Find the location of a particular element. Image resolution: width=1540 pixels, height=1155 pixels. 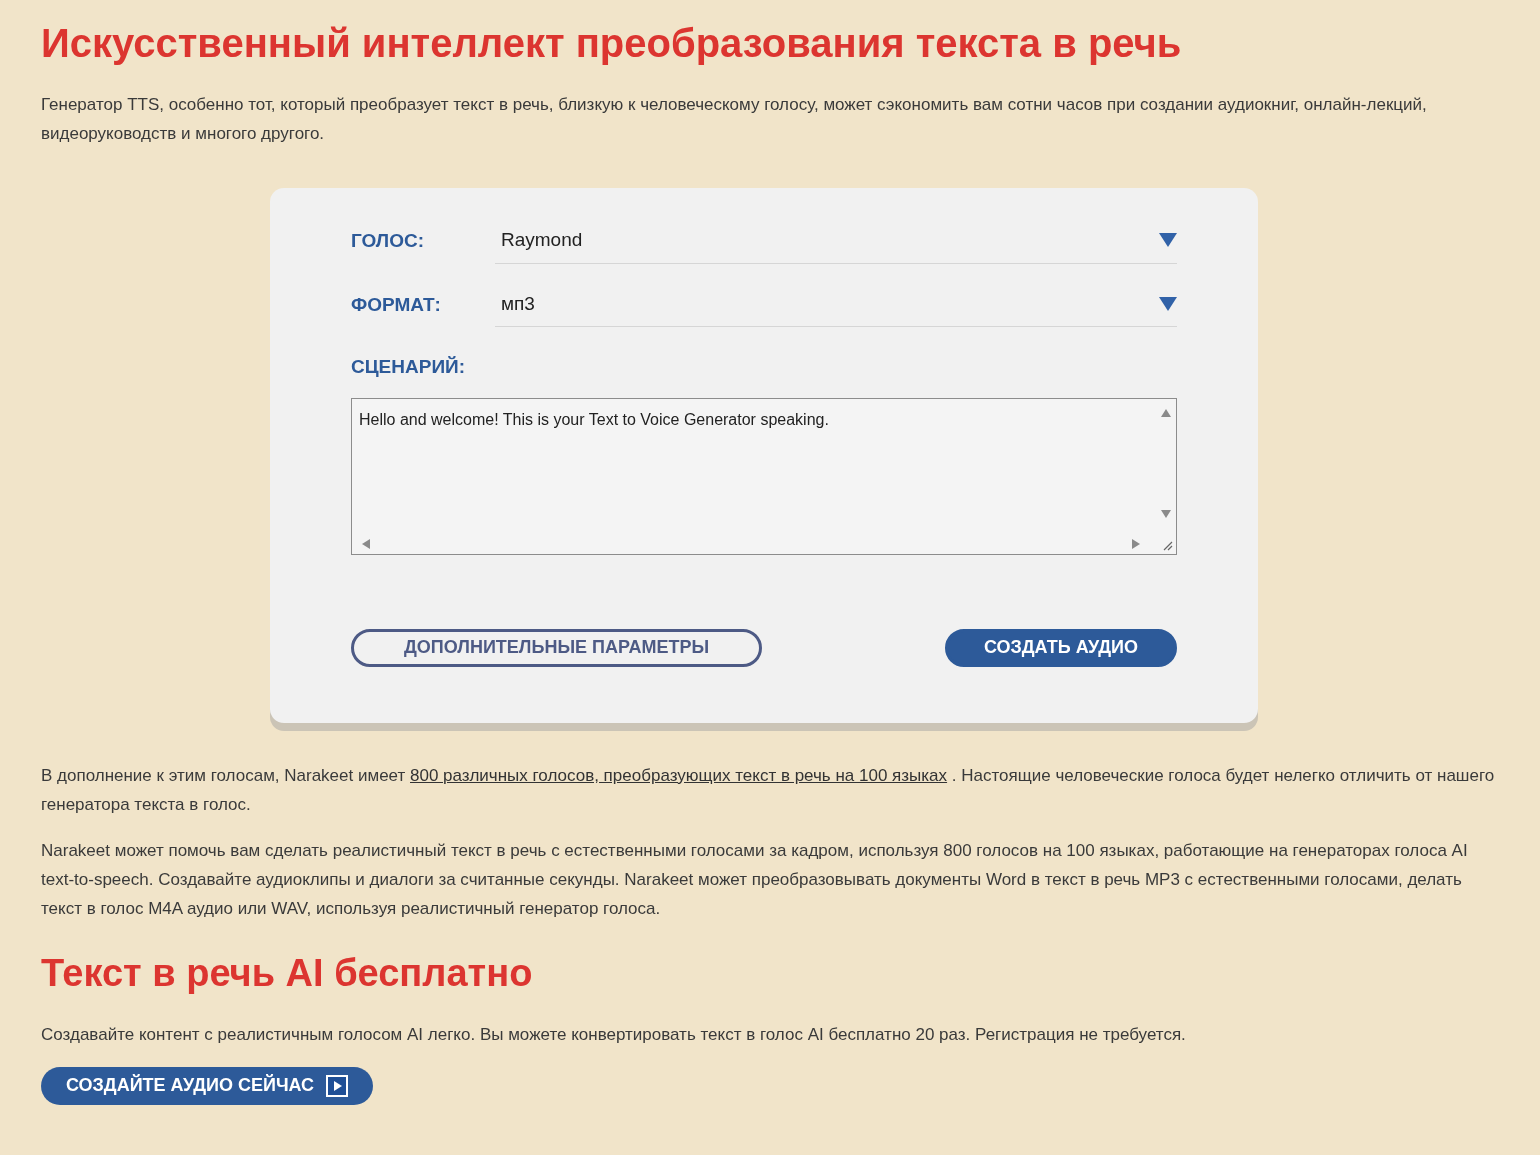

page-title: Искусственный интеллект преобразования текста в речь is located at coordinates (612, 43).